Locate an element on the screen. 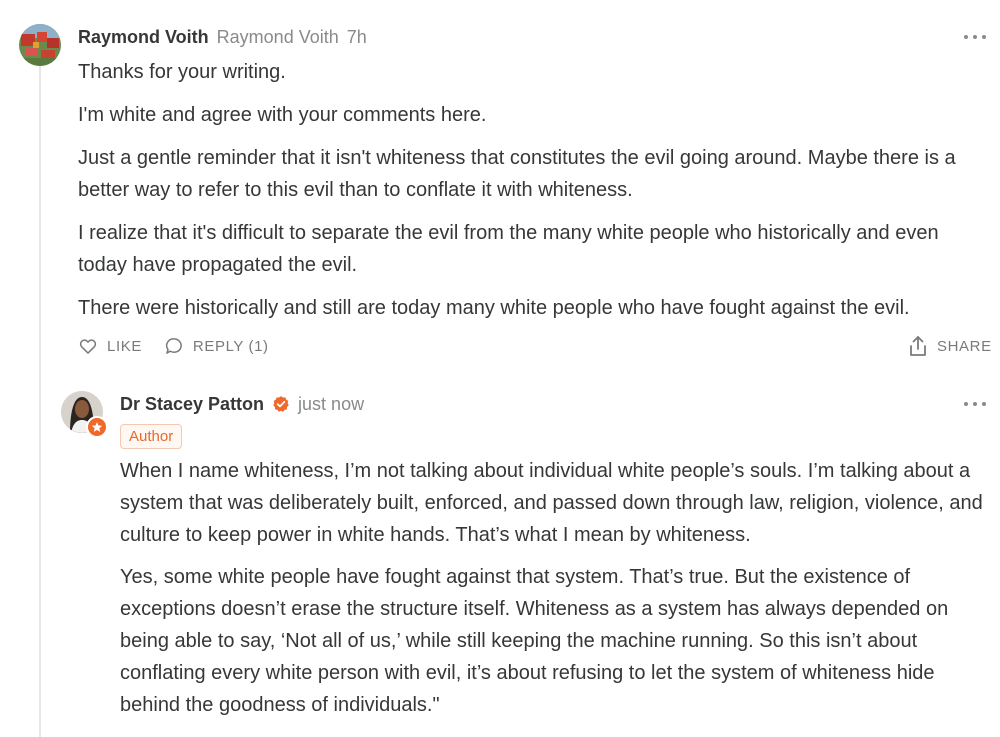 The height and width of the screenshot is (737, 1000). reply-button: REPLY (1) is located at coordinates (216, 346).